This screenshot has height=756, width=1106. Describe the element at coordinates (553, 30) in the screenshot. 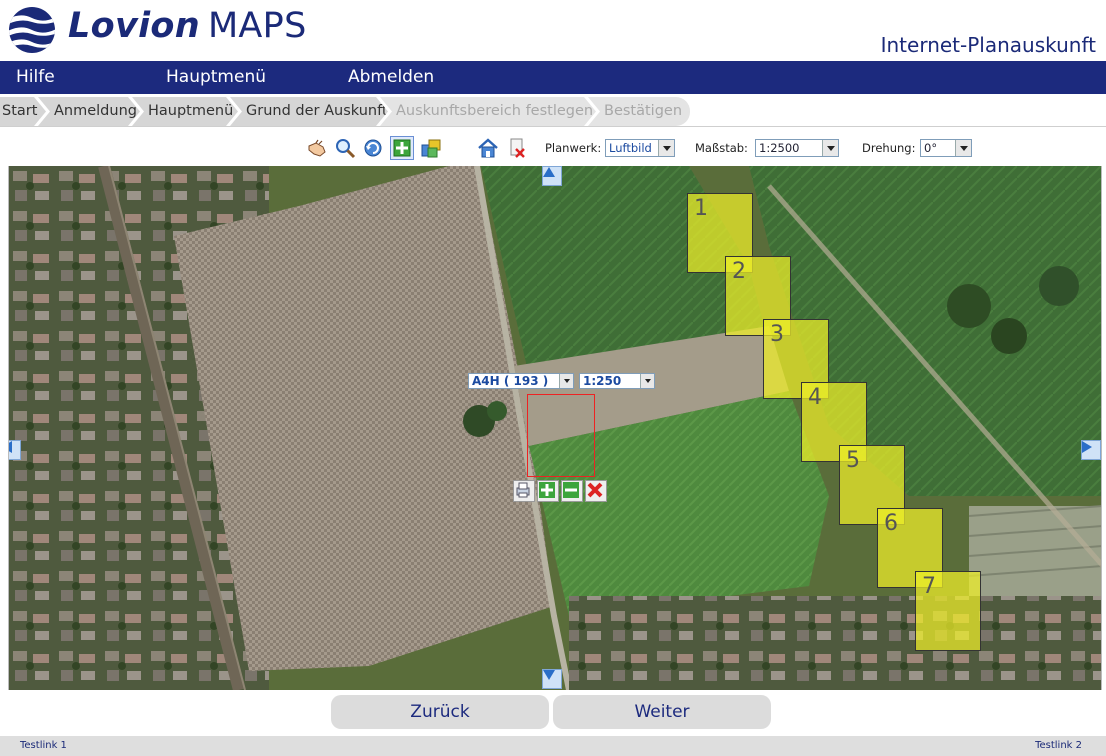

I see `header: Lovion MAPS Internet-Planauskunft` at that location.